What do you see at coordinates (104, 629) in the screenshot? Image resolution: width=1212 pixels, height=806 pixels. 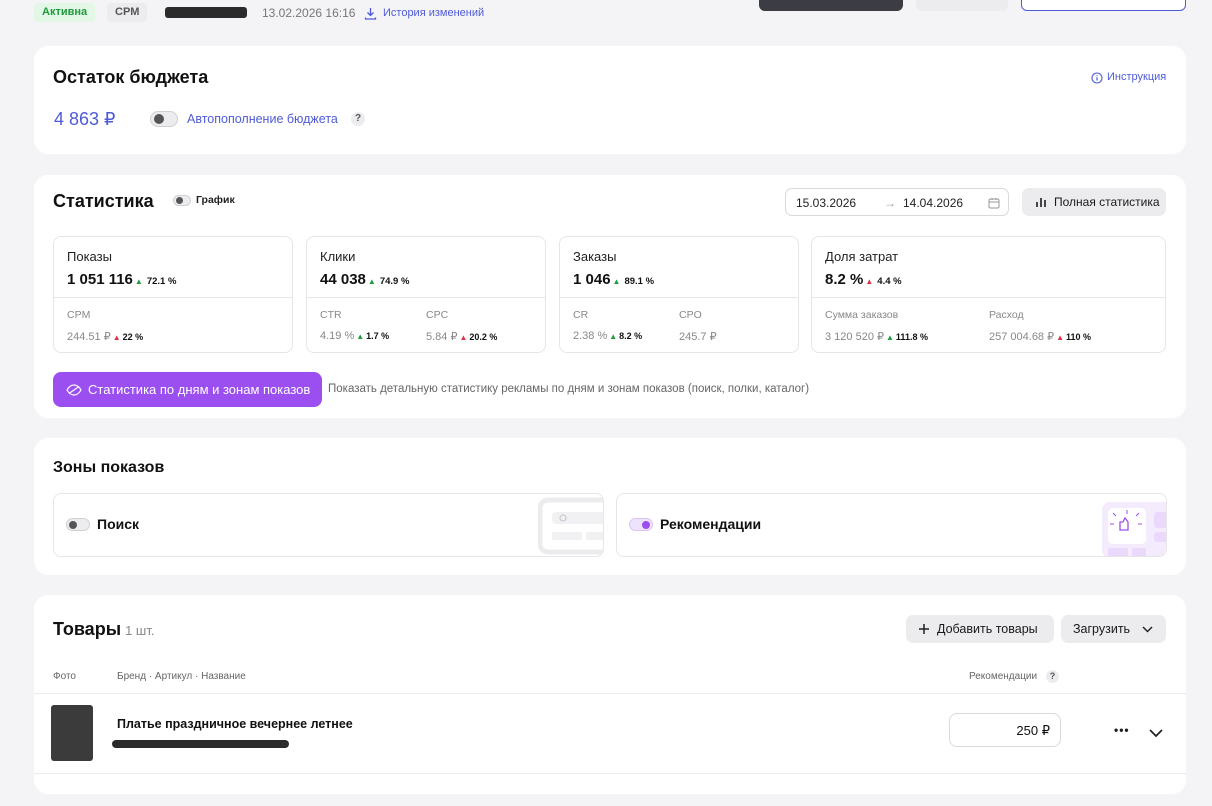 I see `products-title: Товары 1 шт.` at bounding box center [104, 629].